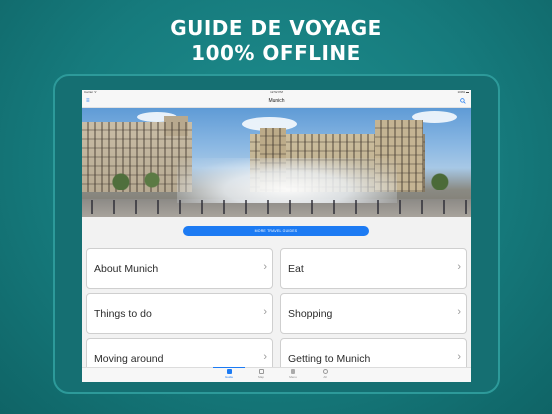 This screenshot has width=552, height=414. I want to click on tab-label: Menu, so click(293, 377).